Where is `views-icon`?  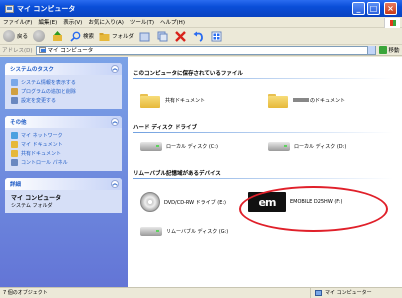 views-icon is located at coordinates (216, 36).